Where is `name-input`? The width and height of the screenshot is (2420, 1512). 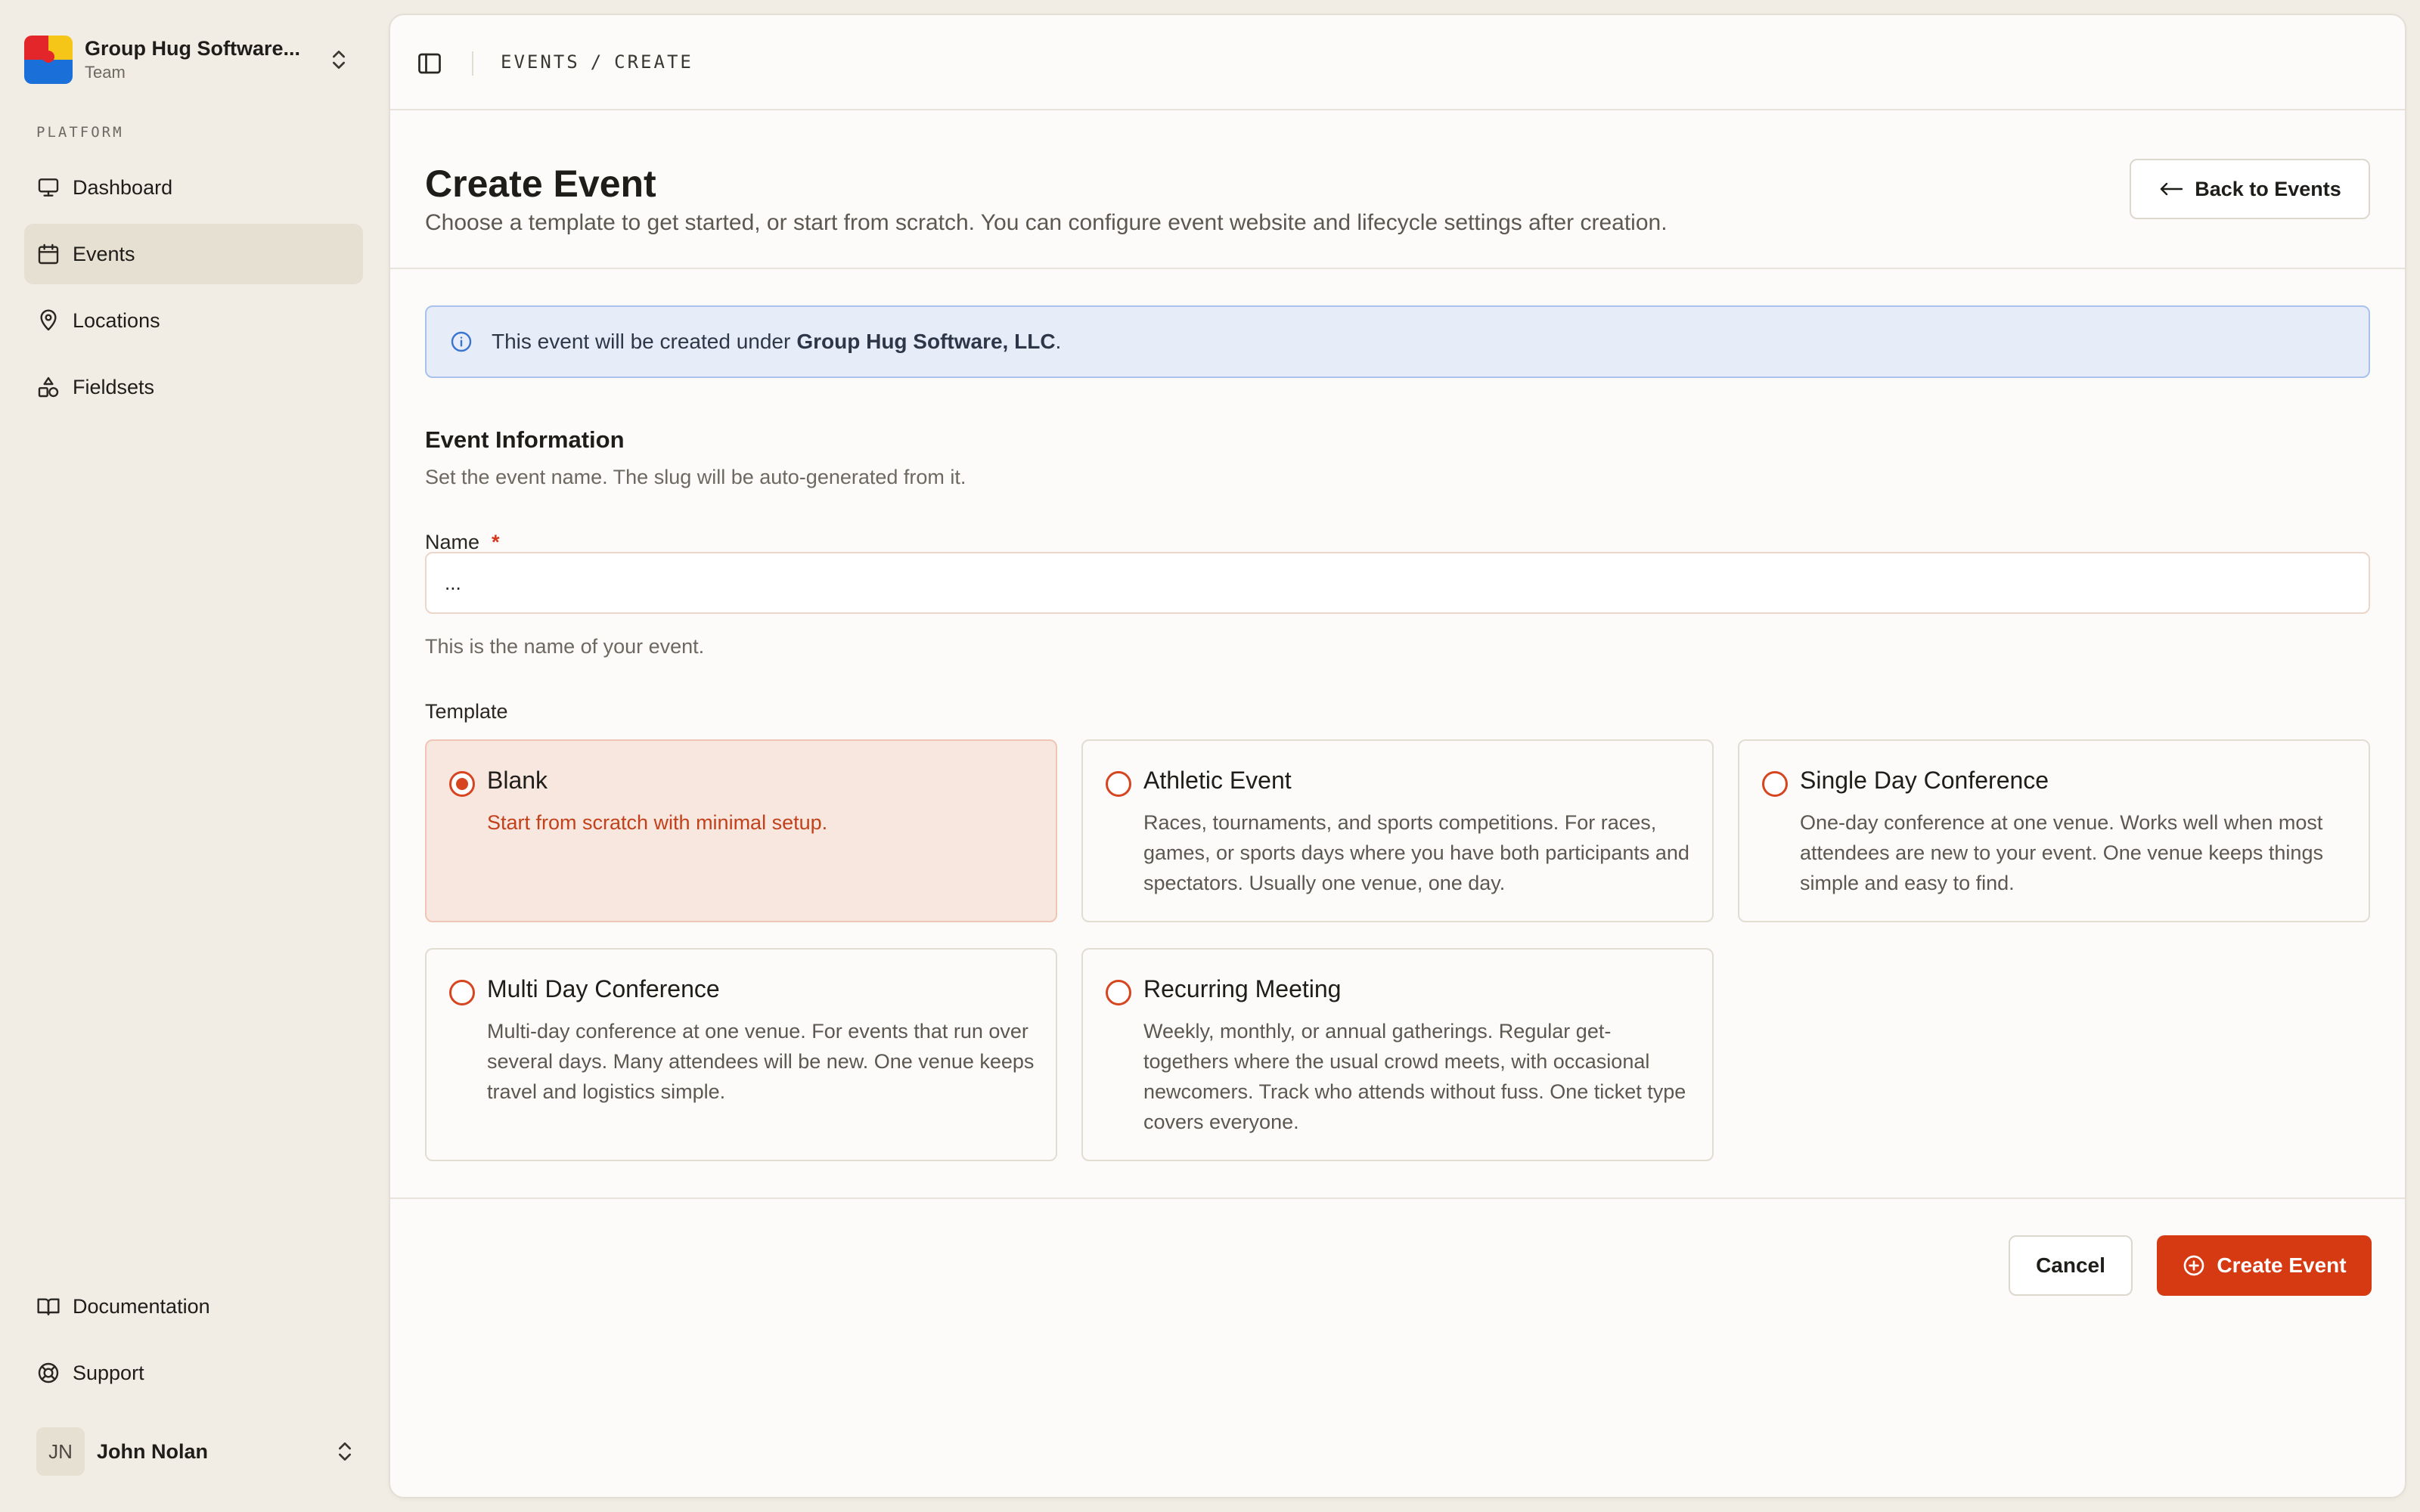
name-input is located at coordinates (1397, 583).